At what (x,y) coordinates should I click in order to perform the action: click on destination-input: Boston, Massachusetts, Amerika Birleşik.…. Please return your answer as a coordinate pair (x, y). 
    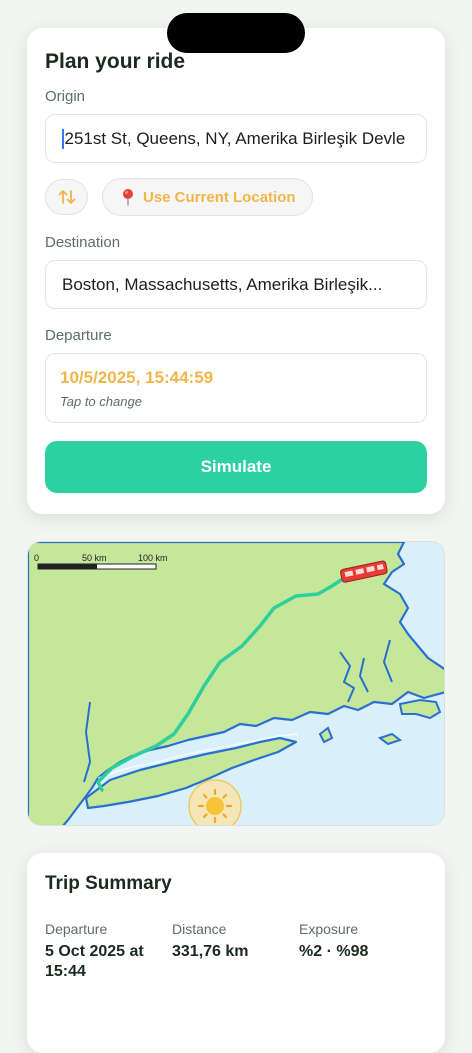
    Looking at the image, I should click on (236, 284).